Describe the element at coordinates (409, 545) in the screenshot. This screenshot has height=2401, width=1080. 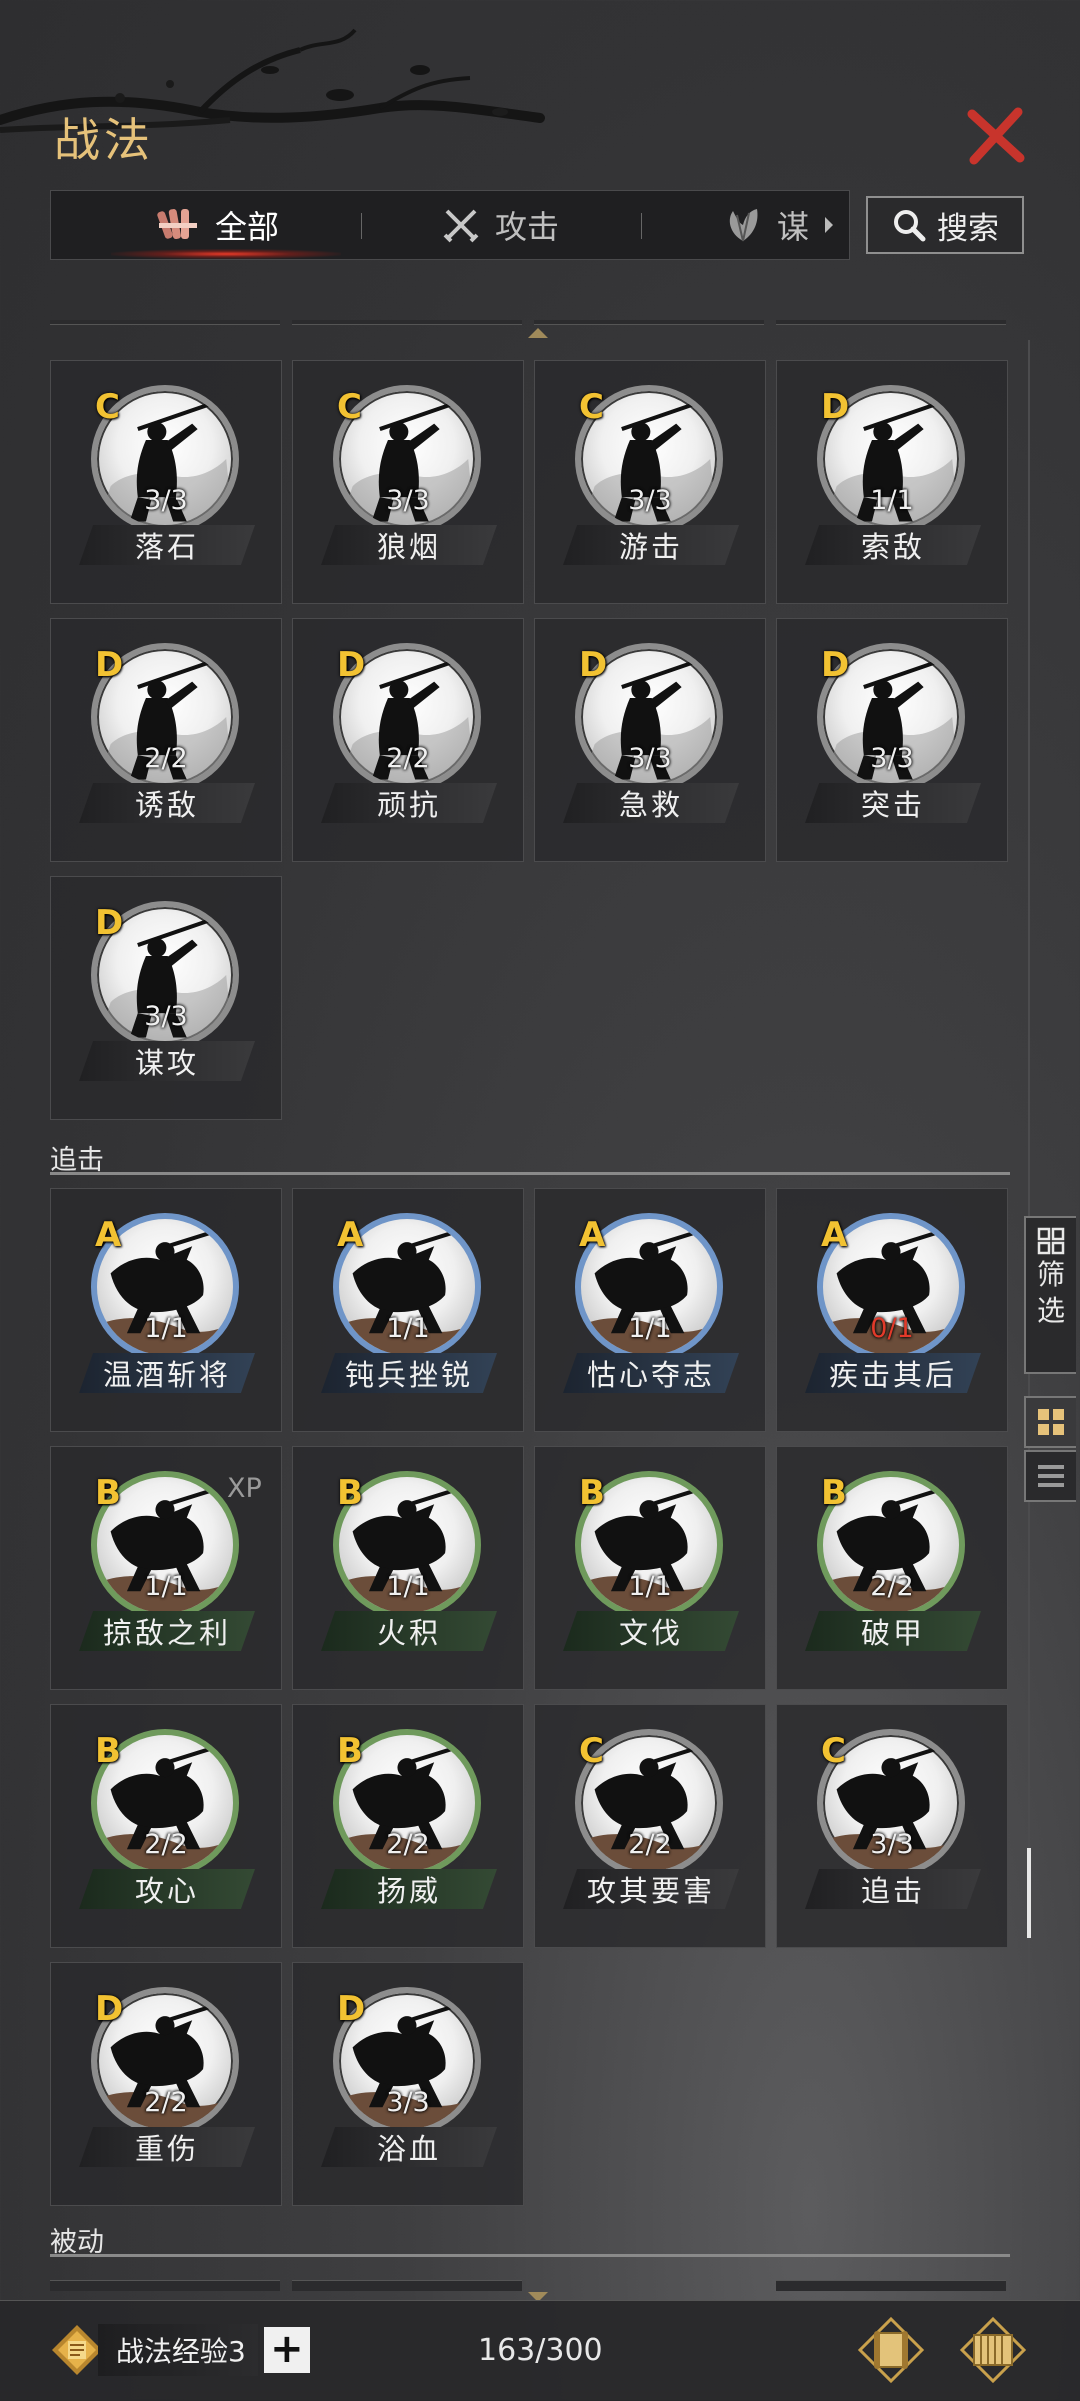
I see `skill-name: 狼烟` at that location.